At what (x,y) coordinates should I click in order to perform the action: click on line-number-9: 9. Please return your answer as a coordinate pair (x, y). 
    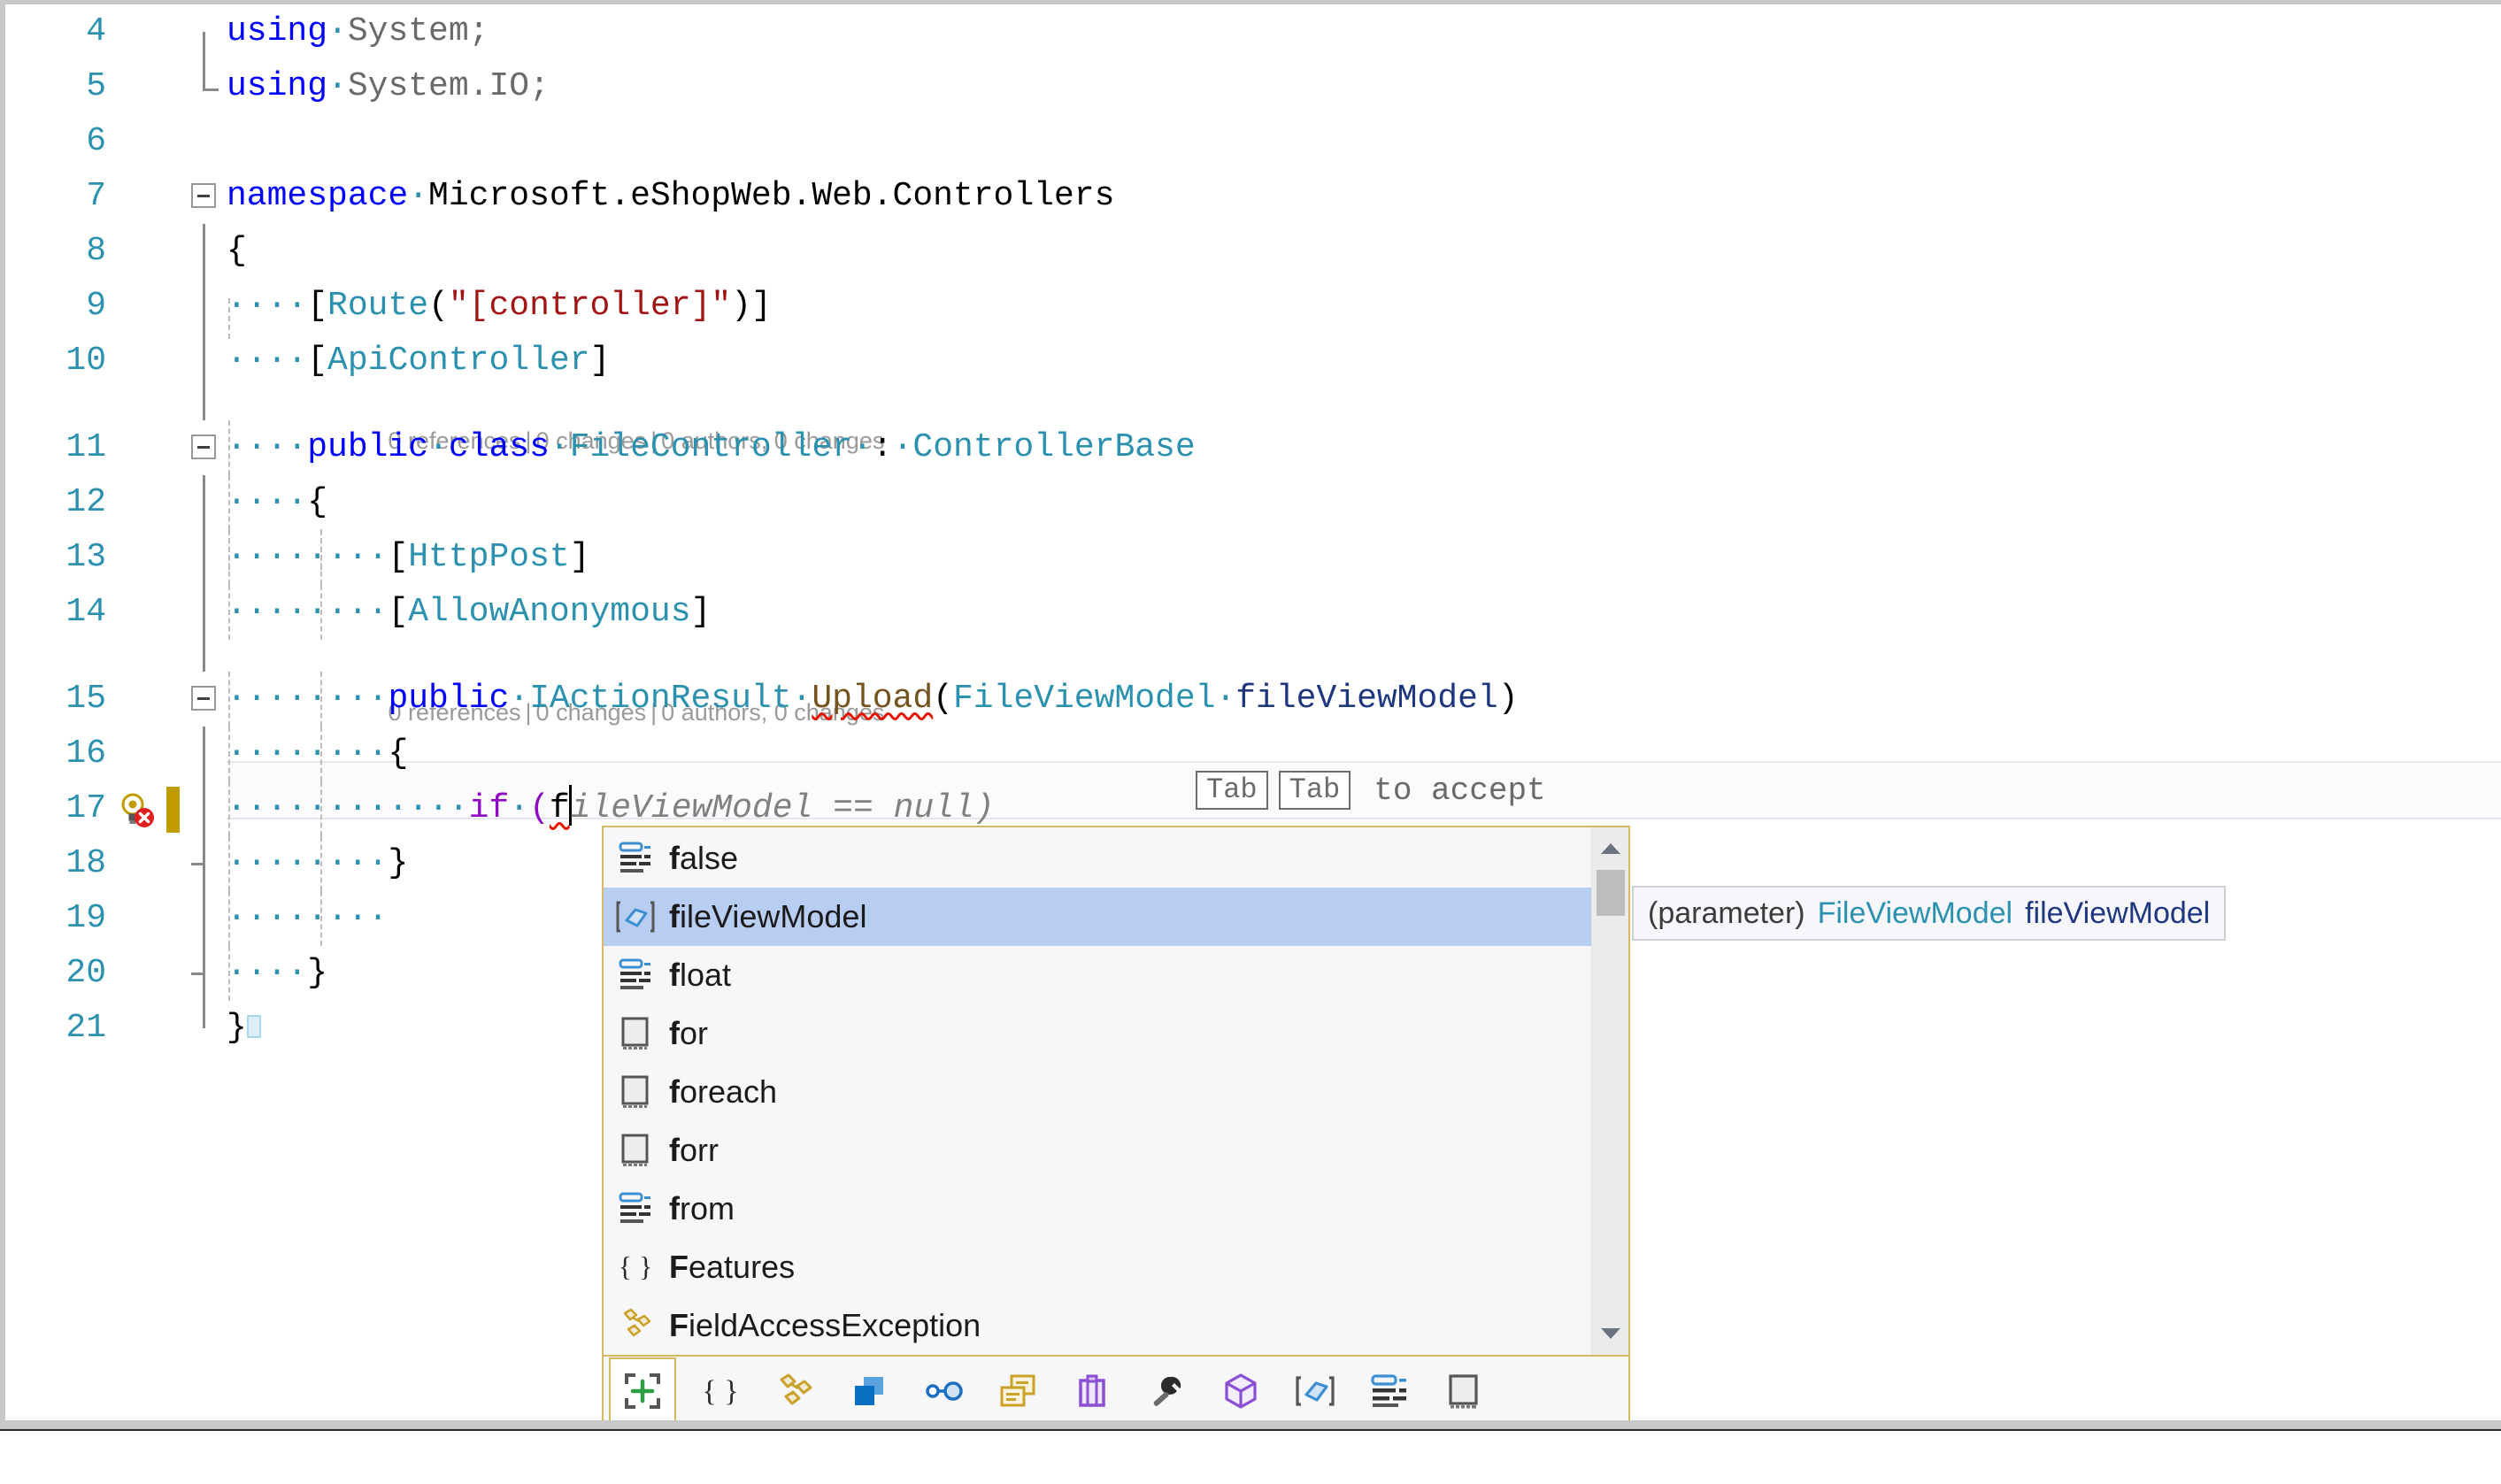
    Looking at the image, I should click on (96, 306).